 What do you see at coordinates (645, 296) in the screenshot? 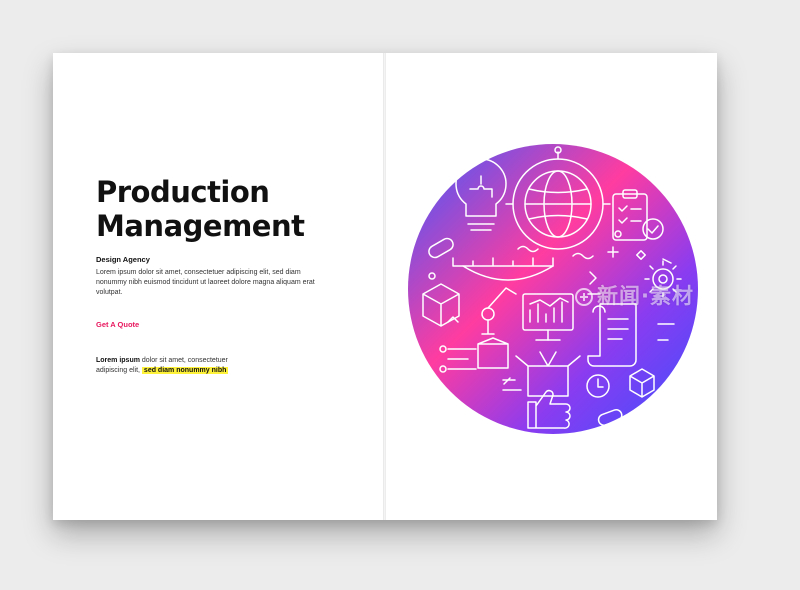
I see `watermark-text: 新闻·素材` at bounding box center [645, 296].